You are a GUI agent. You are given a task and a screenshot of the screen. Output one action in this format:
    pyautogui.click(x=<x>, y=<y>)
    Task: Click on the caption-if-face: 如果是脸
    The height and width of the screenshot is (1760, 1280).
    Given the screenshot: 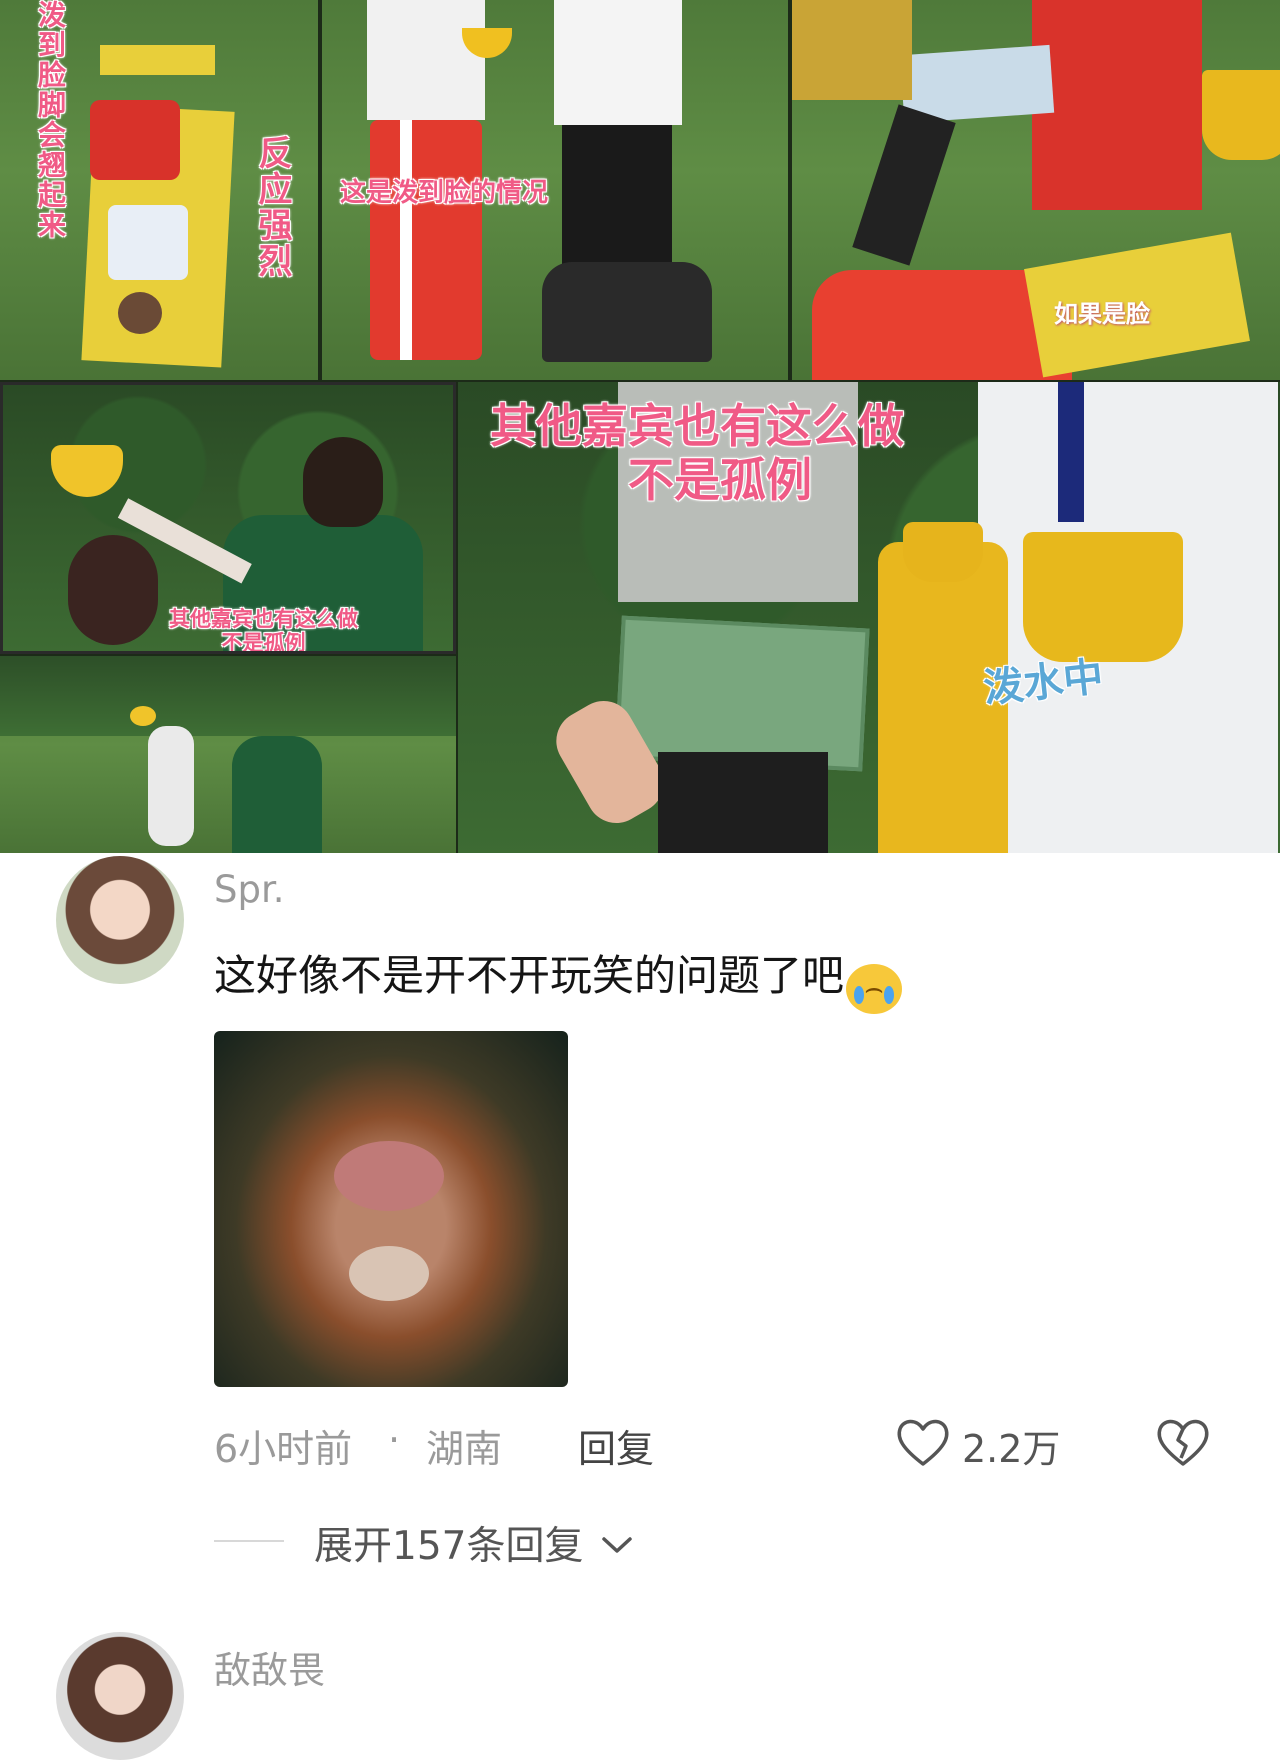 What is the action you would take?
    pyautogui.click(x=1102, y=314)
    